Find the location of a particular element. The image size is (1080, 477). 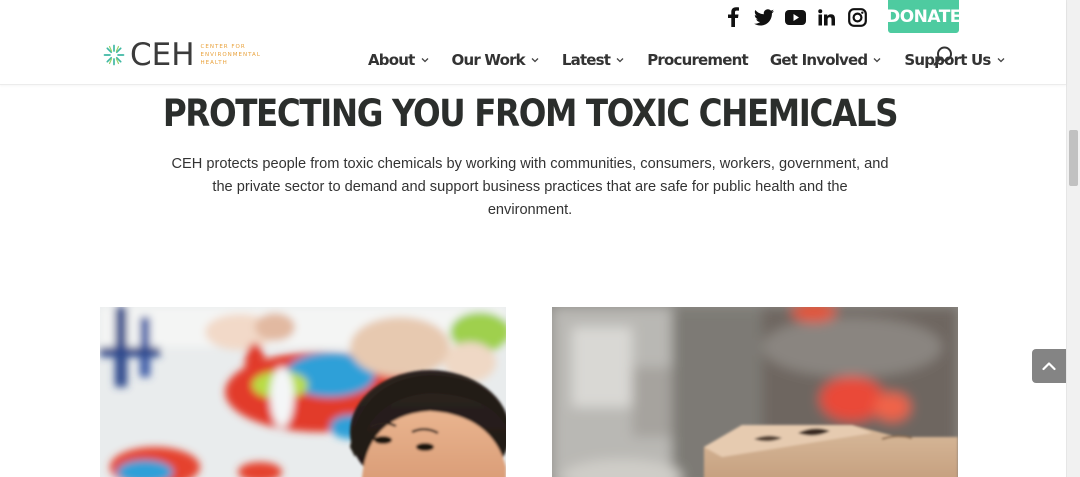

twitter-icon is located at coordinates (764, 17).